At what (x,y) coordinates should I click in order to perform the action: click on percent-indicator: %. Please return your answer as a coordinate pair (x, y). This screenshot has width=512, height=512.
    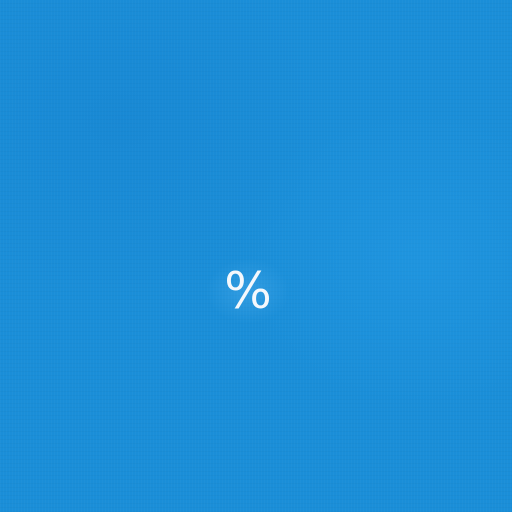
    Looking at the image, I should click on (248, 291).